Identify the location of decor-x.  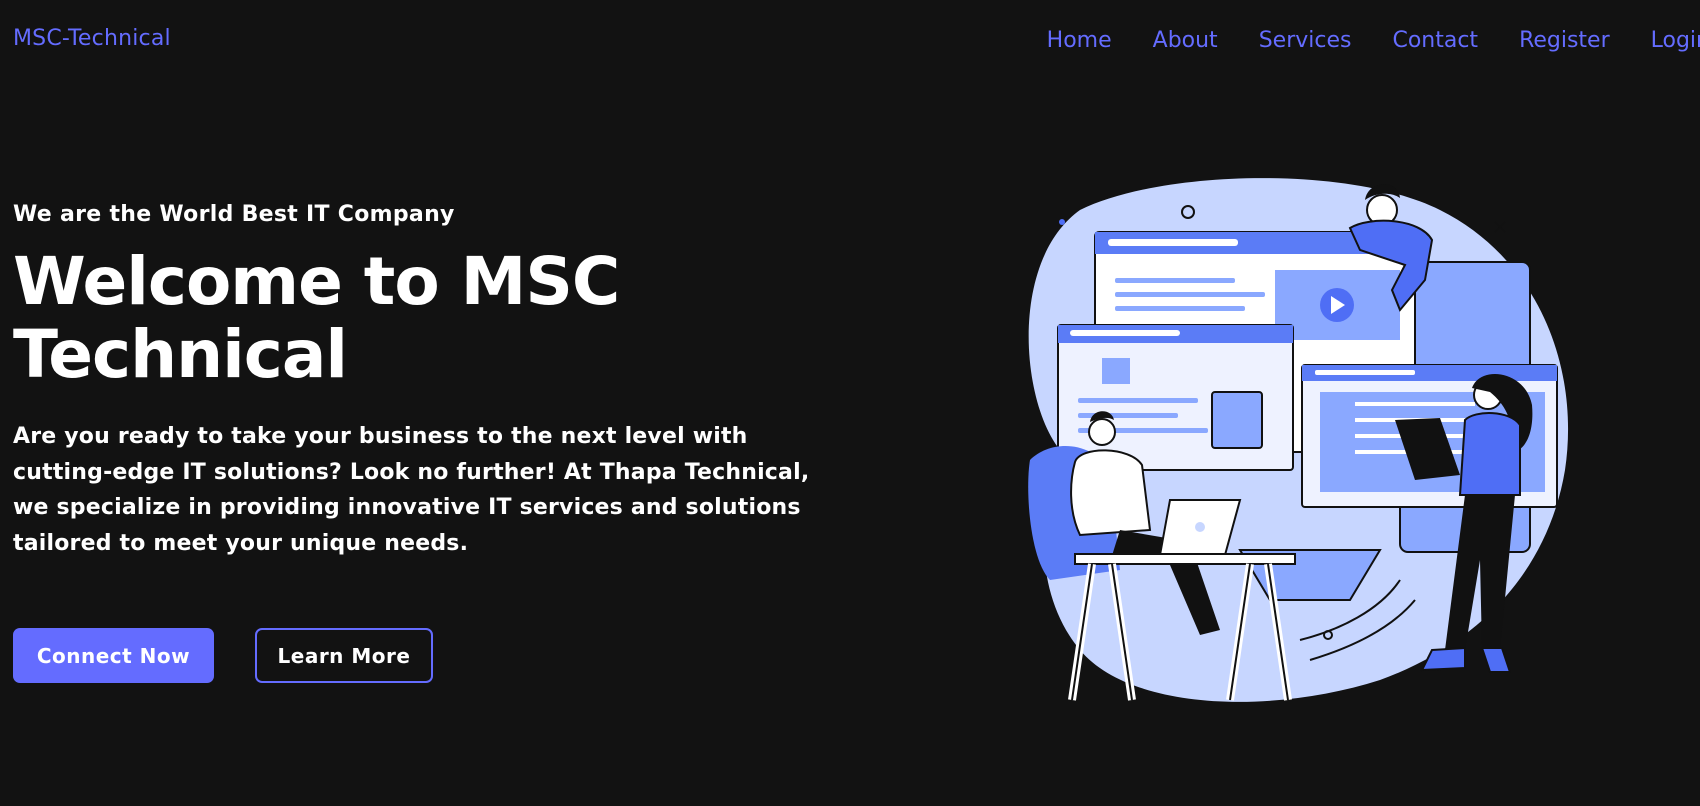
(1500, 227).